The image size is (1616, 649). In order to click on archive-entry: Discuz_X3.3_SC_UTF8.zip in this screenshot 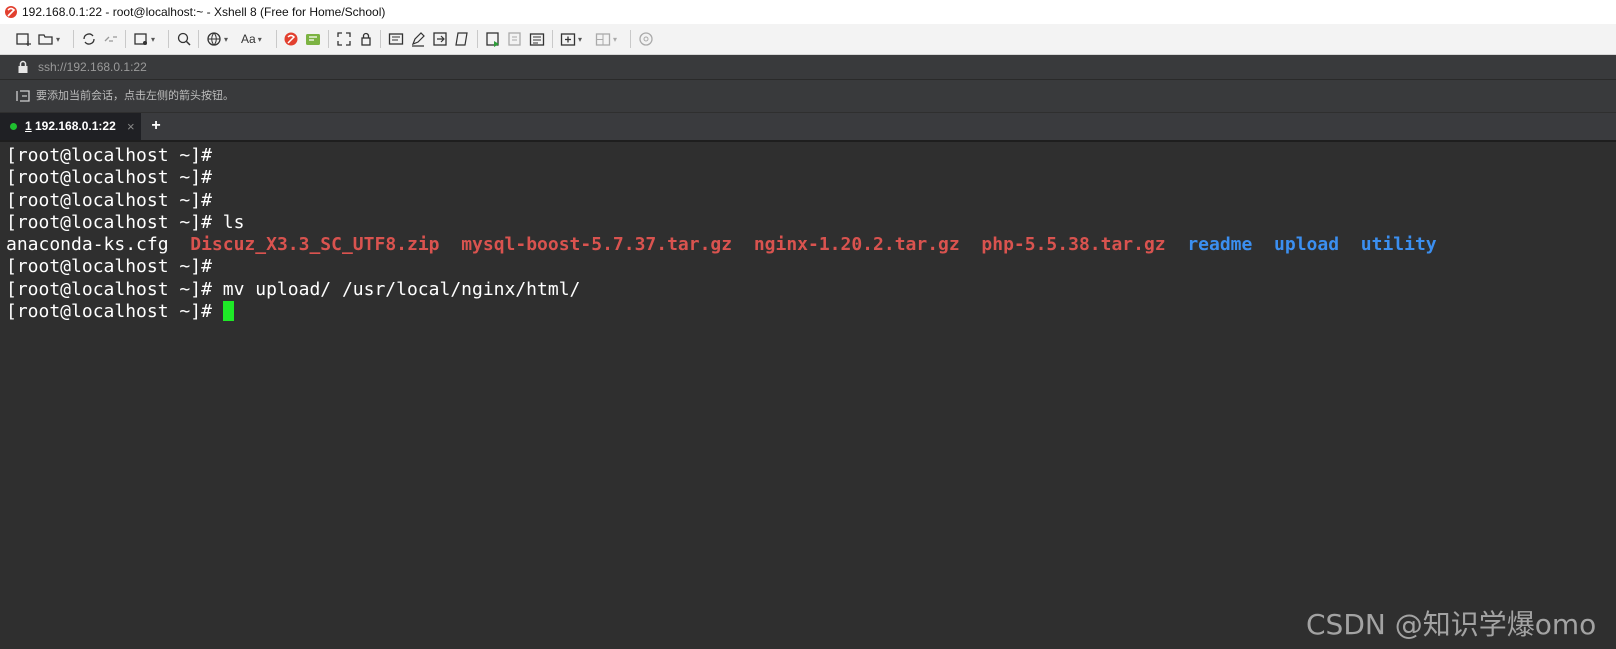, I will do `click(315, 244)`.